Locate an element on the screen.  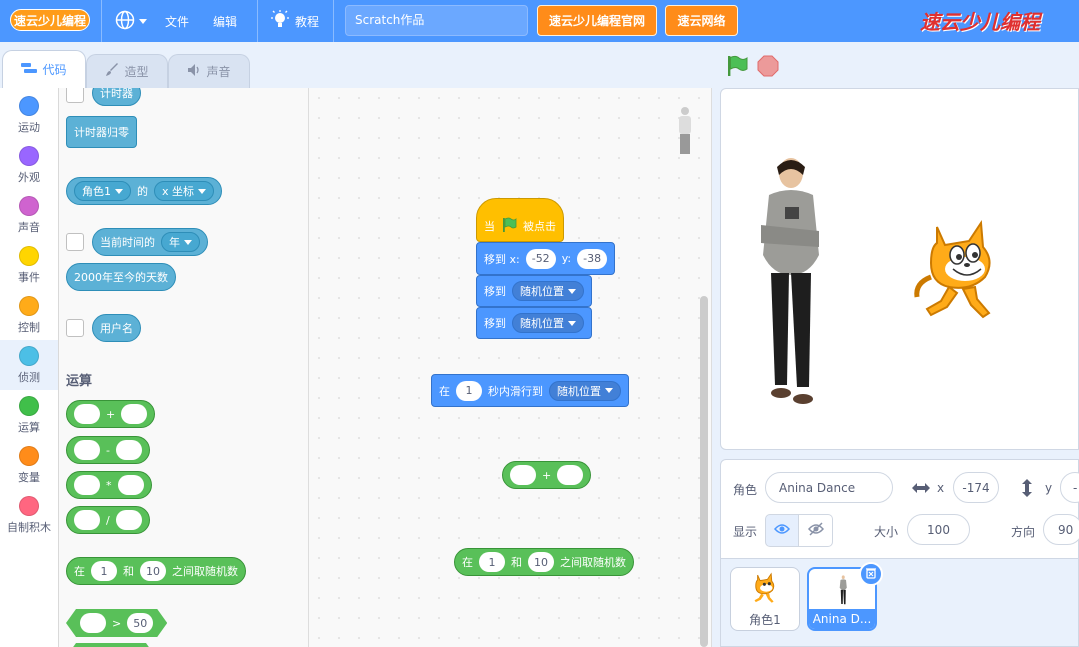
show-sprite-button is located at coordinates (782, 530).